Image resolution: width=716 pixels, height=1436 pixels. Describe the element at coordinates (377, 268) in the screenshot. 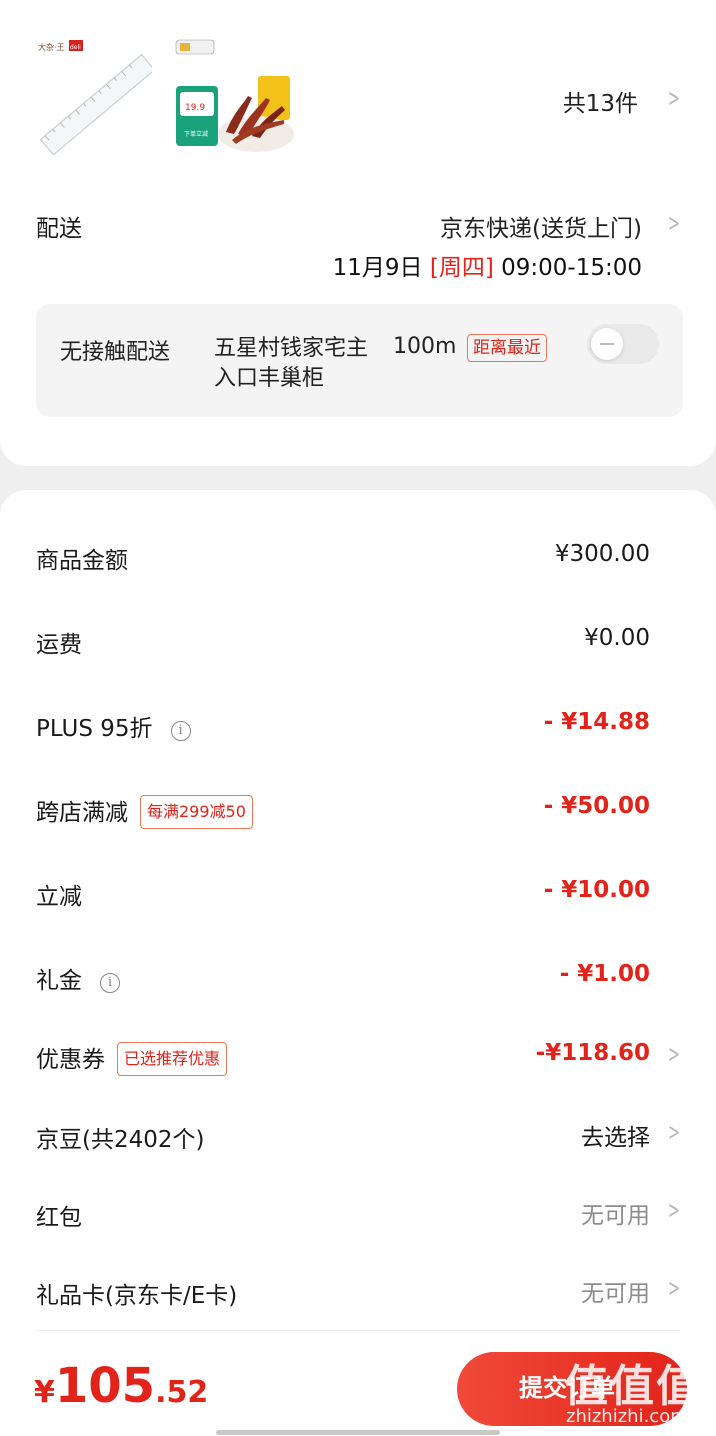

I see `delivery-date-day: 11月9日` at that location.